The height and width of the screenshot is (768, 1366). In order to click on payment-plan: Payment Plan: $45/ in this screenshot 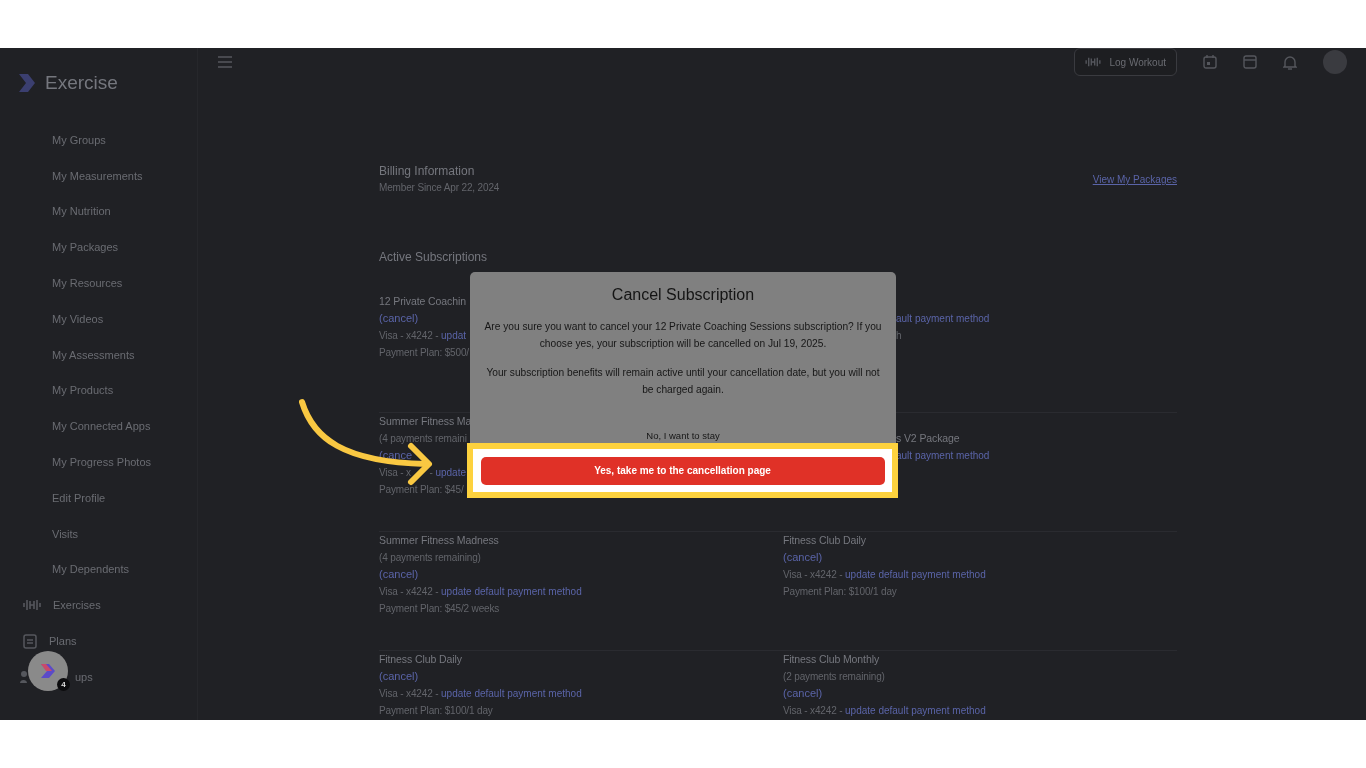, I will do `click(421, 490)`.